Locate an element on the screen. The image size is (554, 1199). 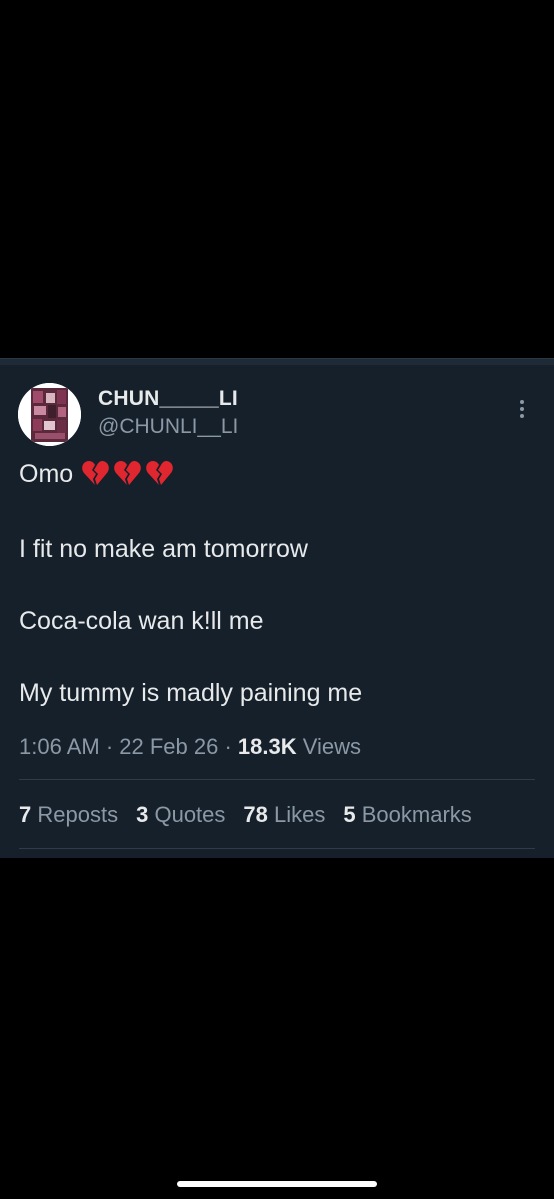
tweet-line-3: Coca-cola wan k!ll me is located at coordinates (141, 621).